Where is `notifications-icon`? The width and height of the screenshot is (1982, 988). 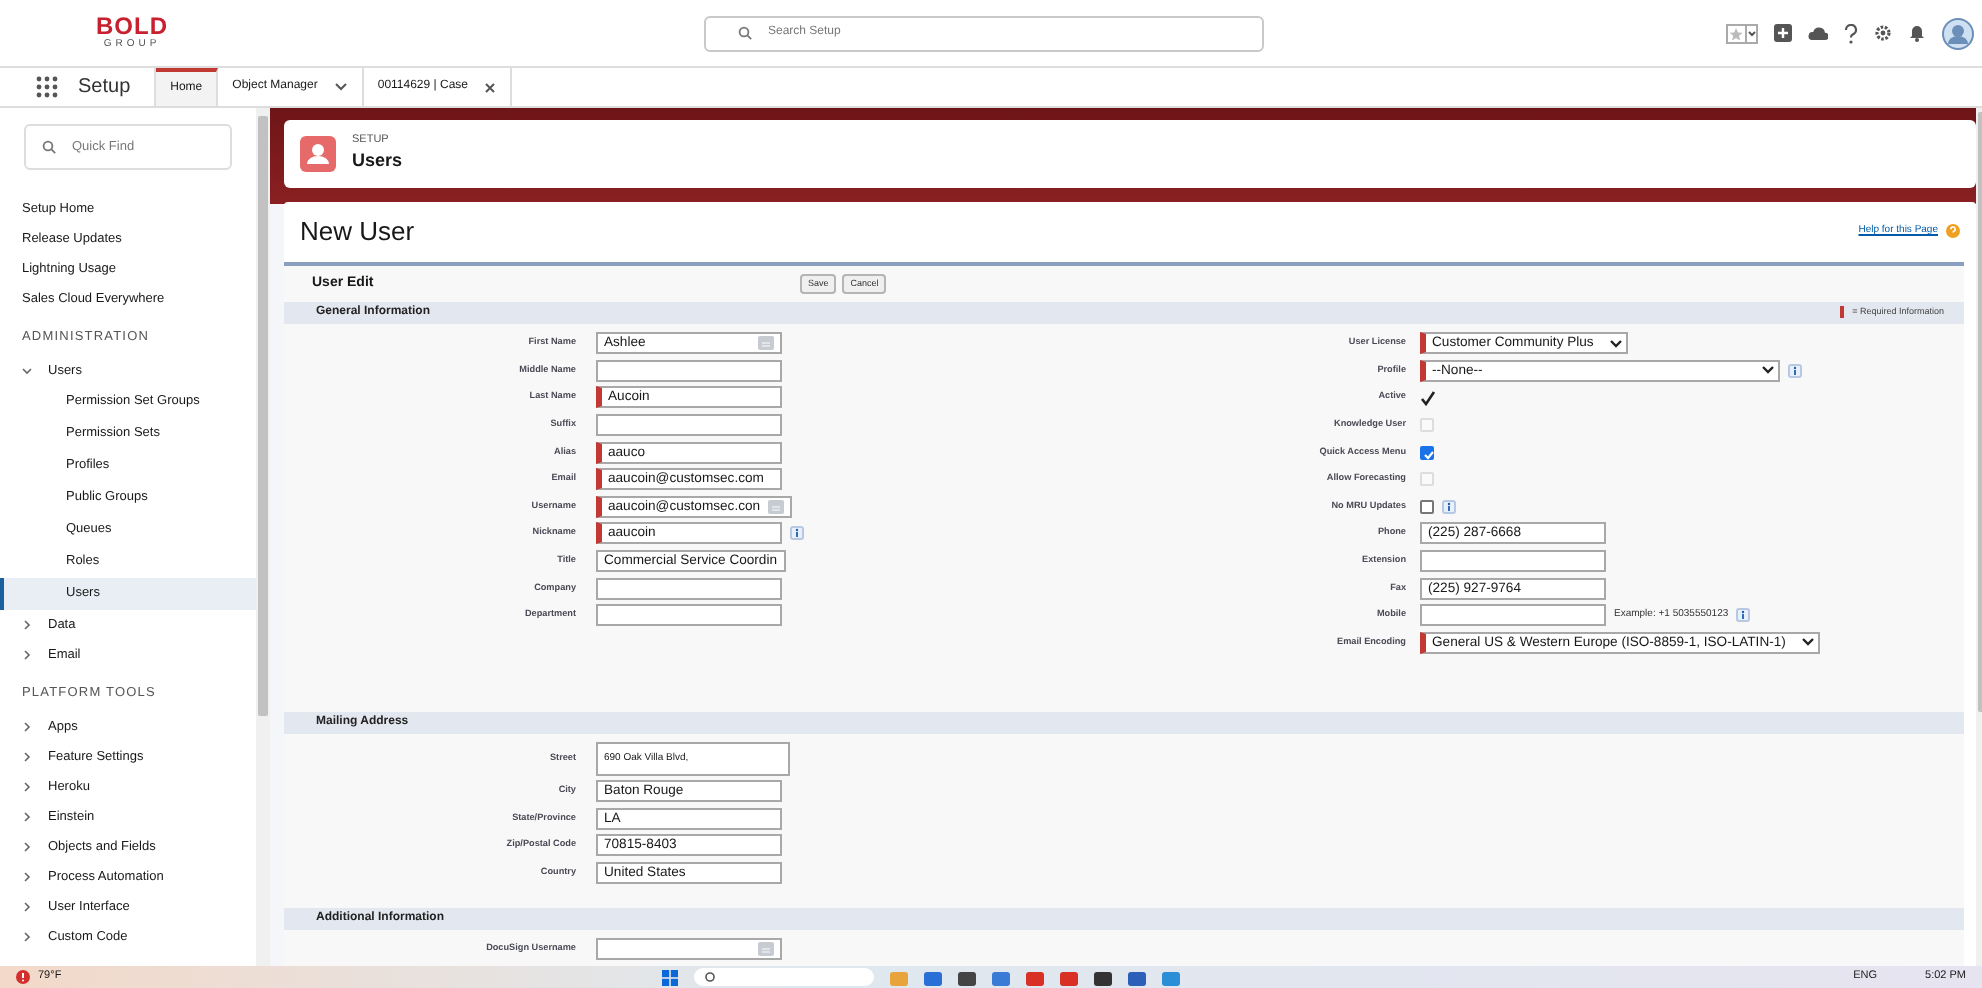
notifications-icon is located at coordinates (1917, 33).